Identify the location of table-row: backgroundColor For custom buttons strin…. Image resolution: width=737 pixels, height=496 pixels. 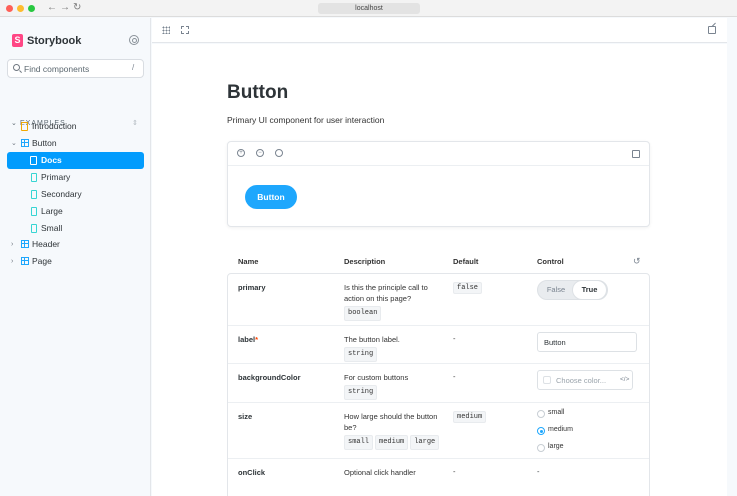
(438, 382).